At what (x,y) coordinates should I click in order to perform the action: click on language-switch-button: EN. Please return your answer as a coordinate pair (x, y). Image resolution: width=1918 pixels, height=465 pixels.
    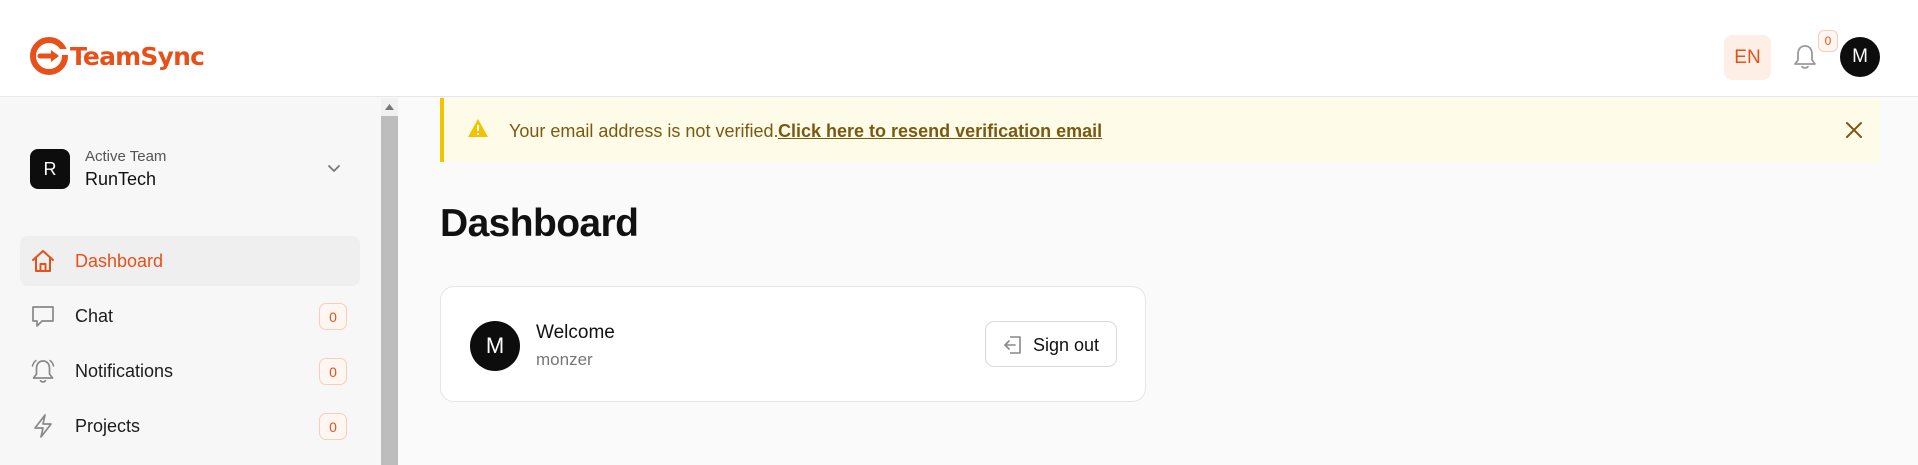
    Looking at the image, I should click on (1747, 57).